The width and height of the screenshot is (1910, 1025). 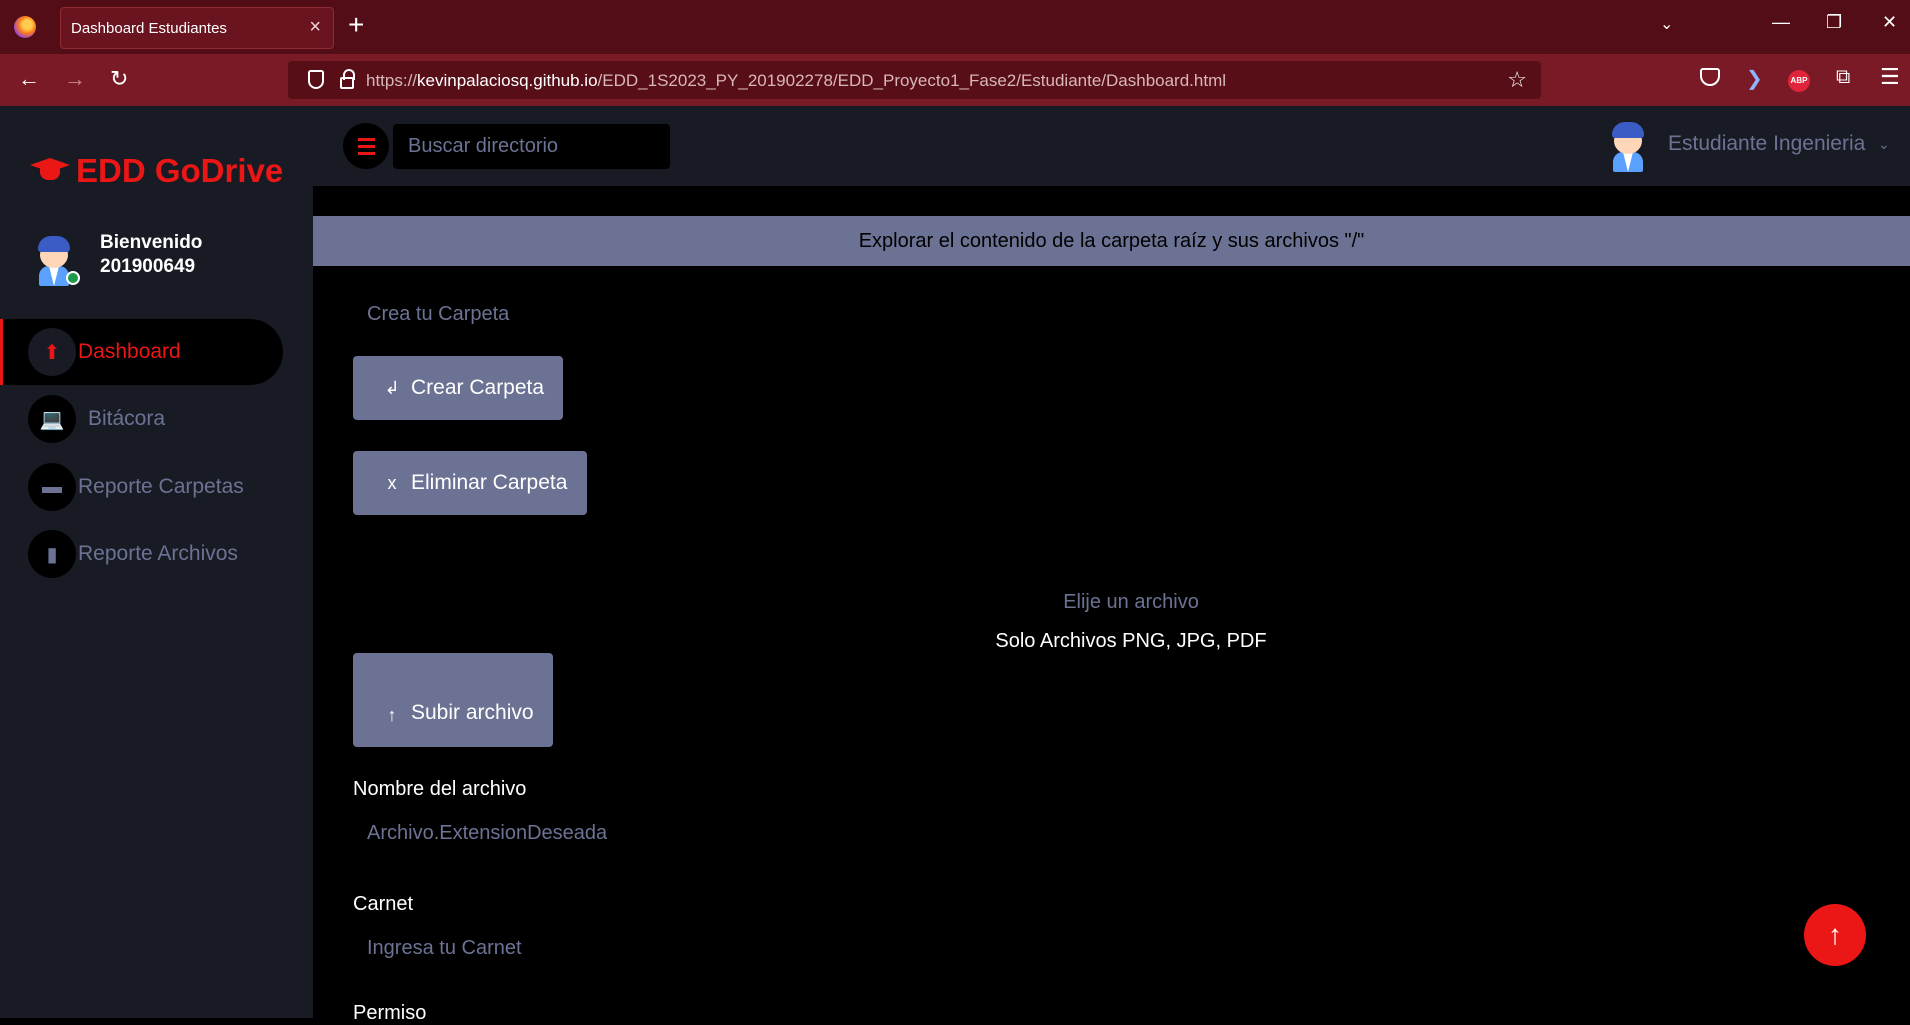 What do you see at coordinates (52, 419) in the screenshot?
I see `laptop-icon: 💻` at bounding box center [52, 419].